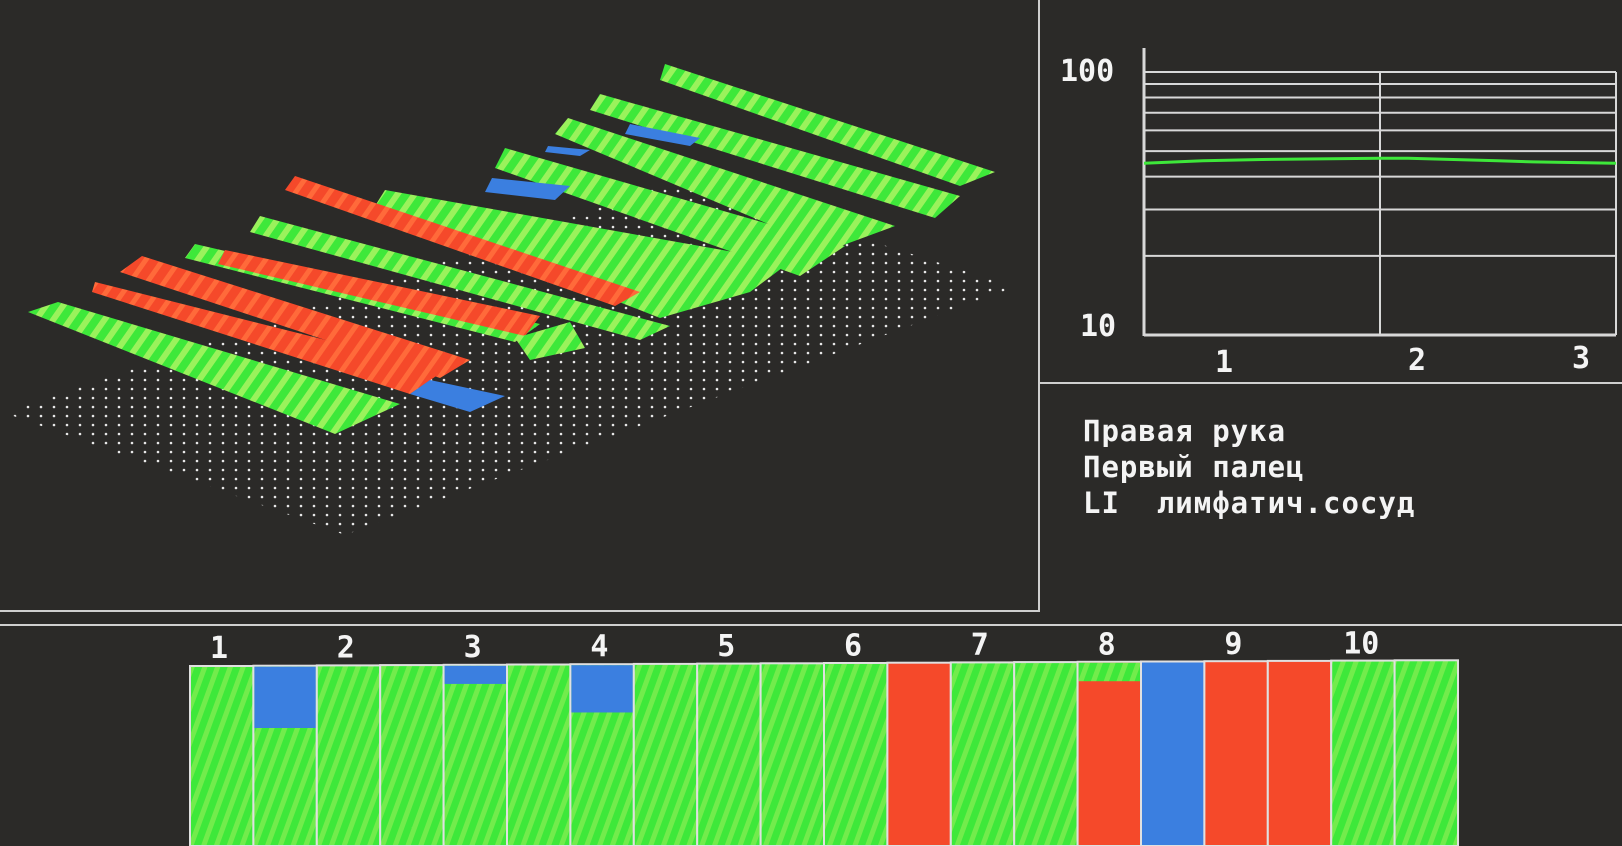 The width and height of the screenshot is (1622, 846). I want to click on channel-label: LI лимфатич.сосуд, so click(1249, 503).